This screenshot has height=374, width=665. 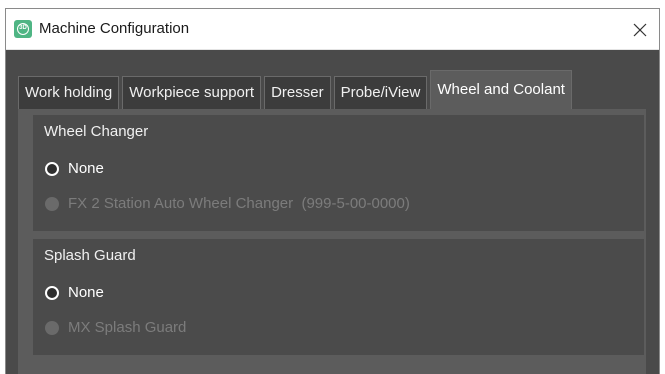 I want to click on tab-workpiece-support: Workpiece support, so click(x=192, y=92).